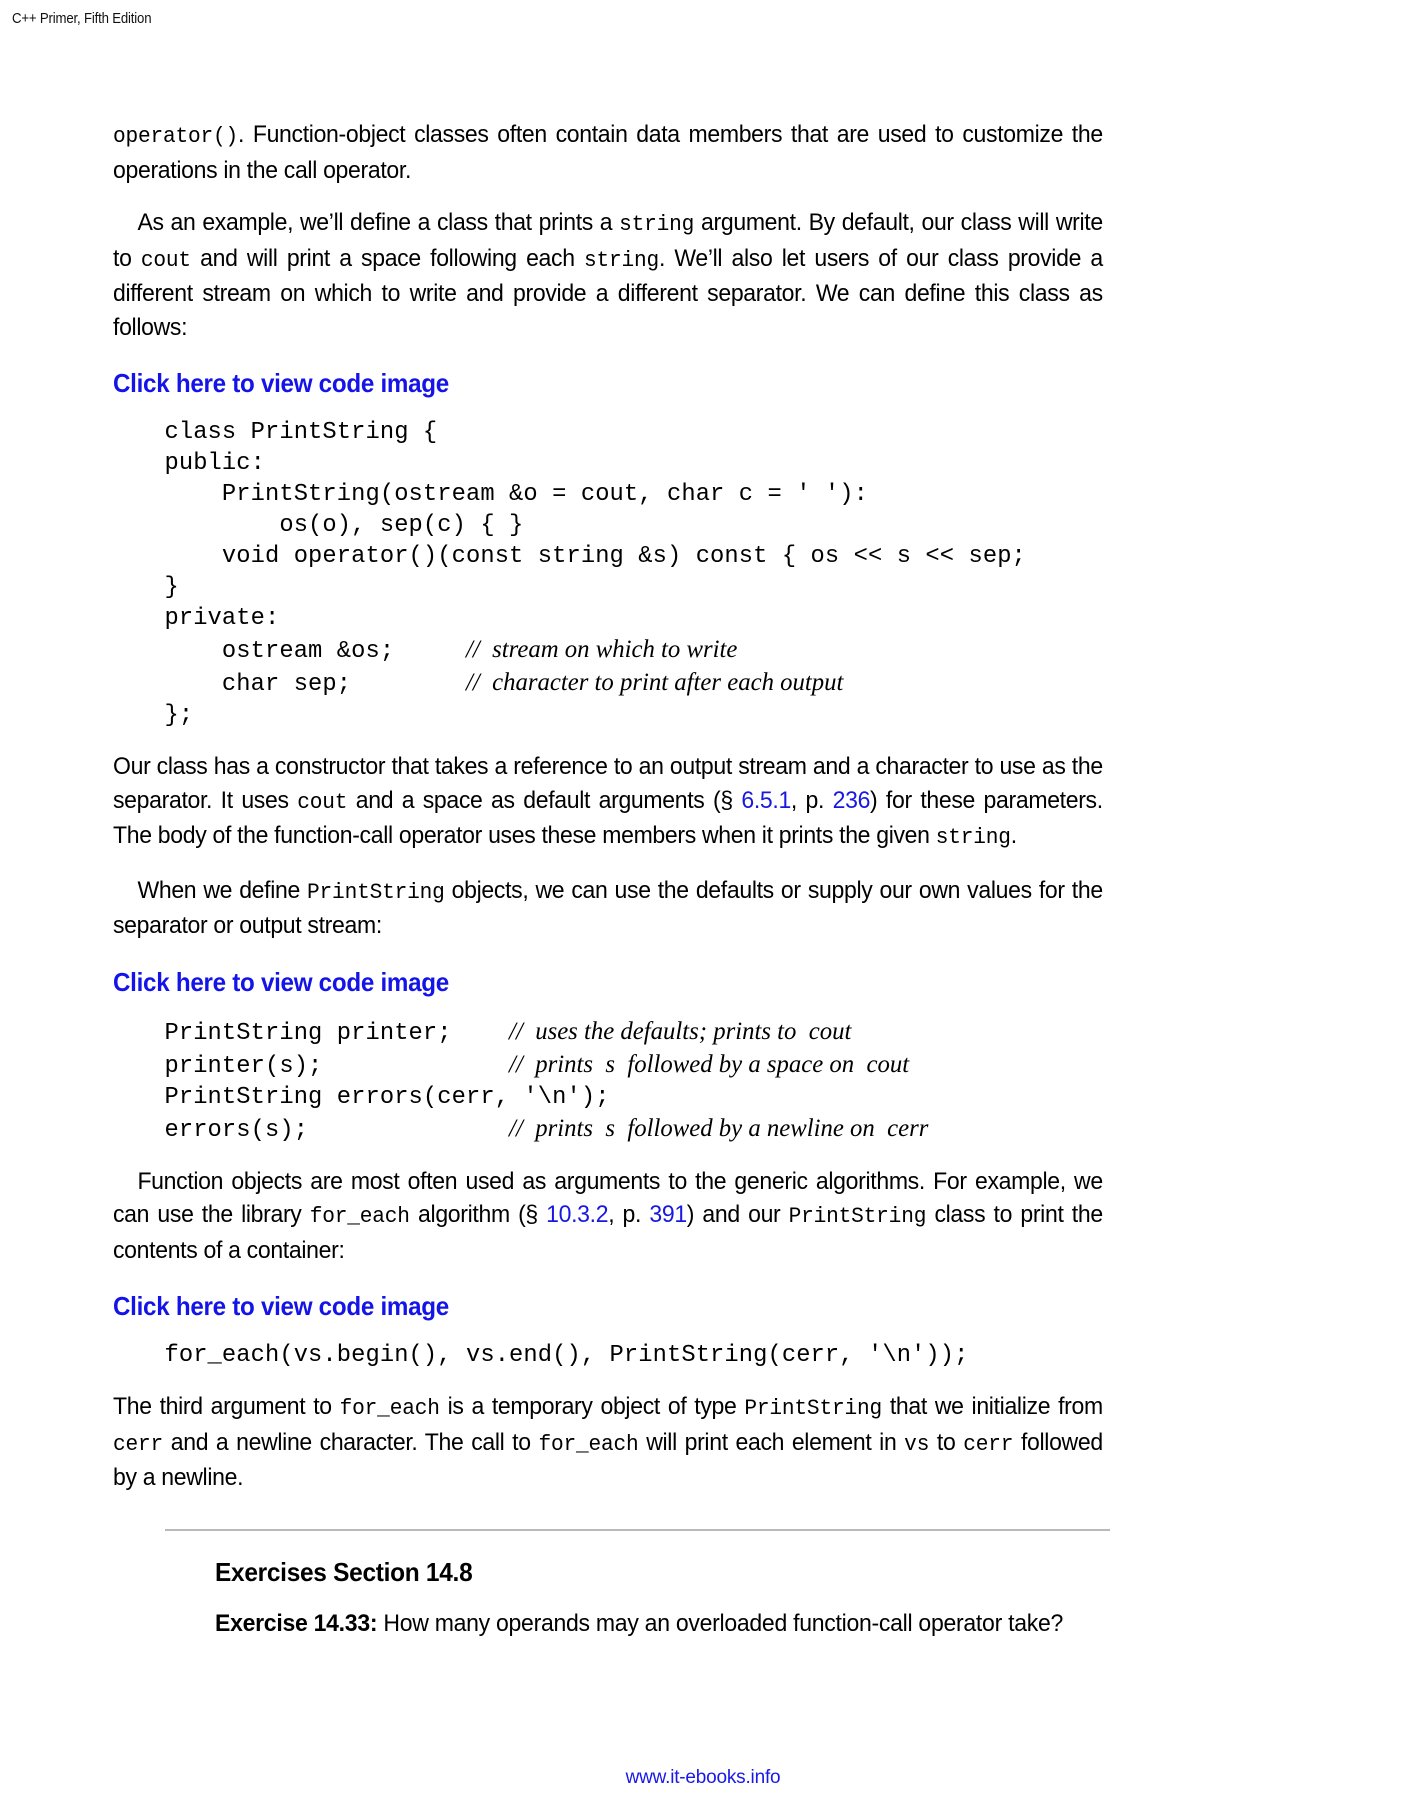 The image size is (1406, 1819). What do you see at coordinates (601, 649) in the screenshot?
I see `code-comment: // stream on which to write` at bounding box center [601, 649].